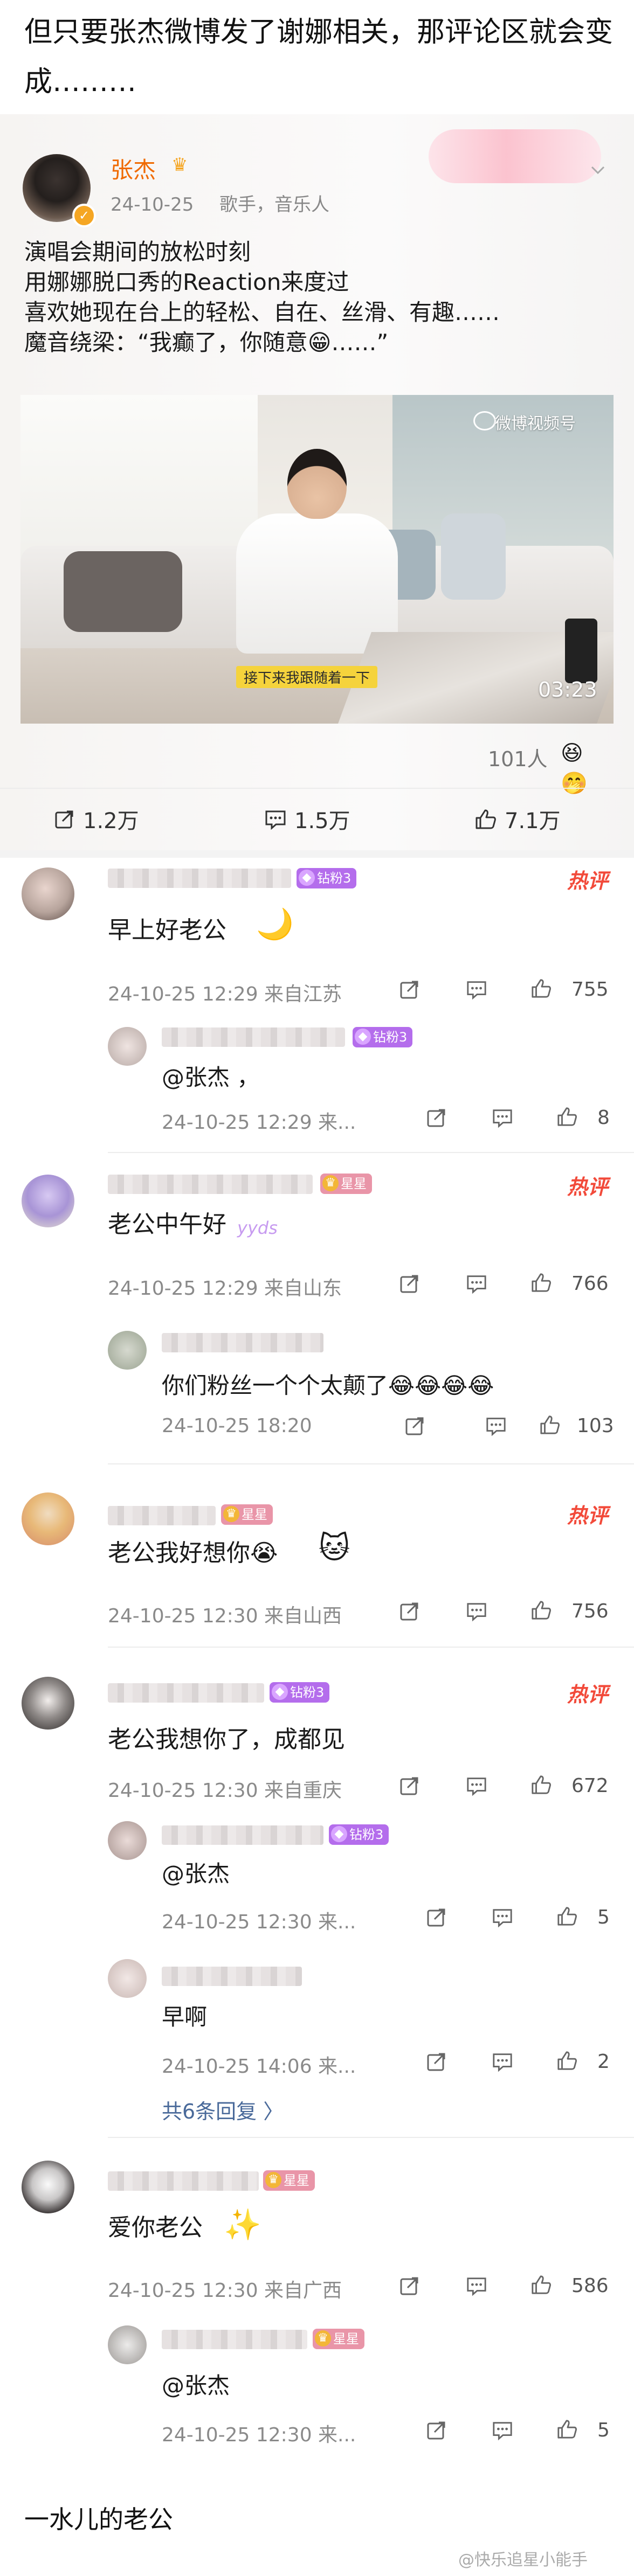 The width and height of the screenshot is (634, 2576). Describe the element at coordinates (585, 767) in the screenshot. I see `reaction-emoji-icon: 😆🤭` at that location.